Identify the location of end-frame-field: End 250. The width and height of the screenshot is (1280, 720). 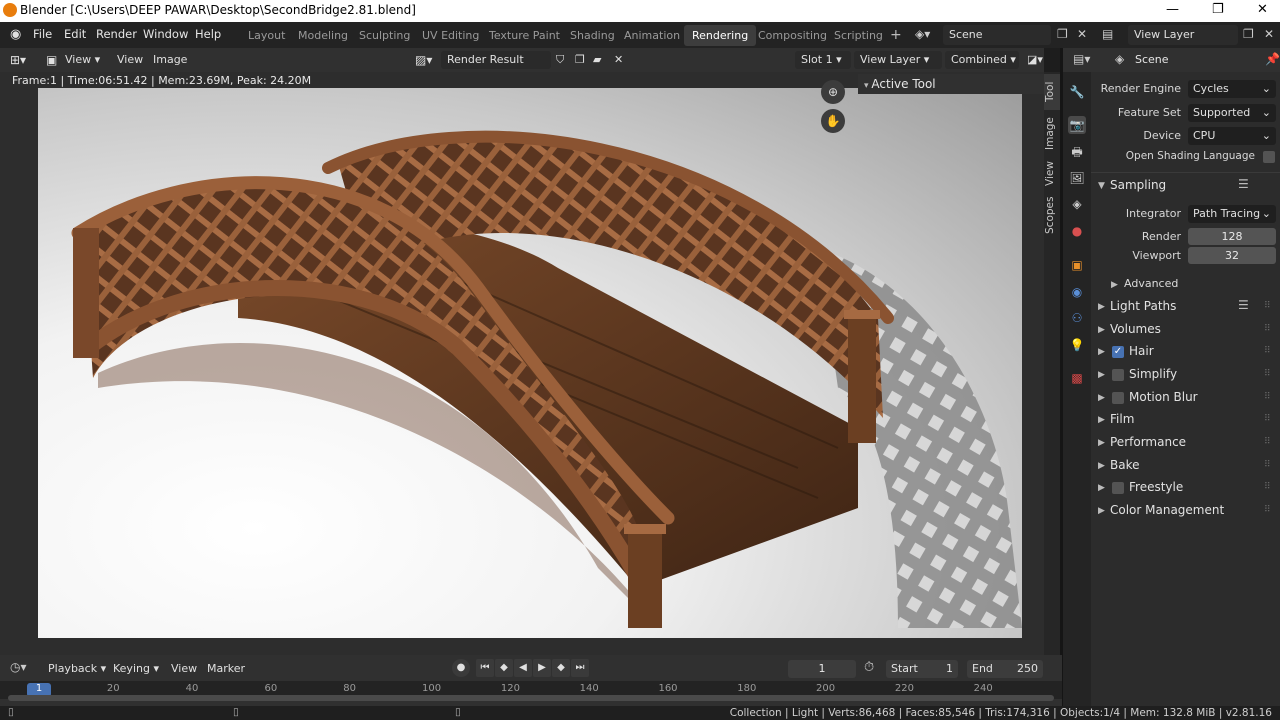
(1005, 669).